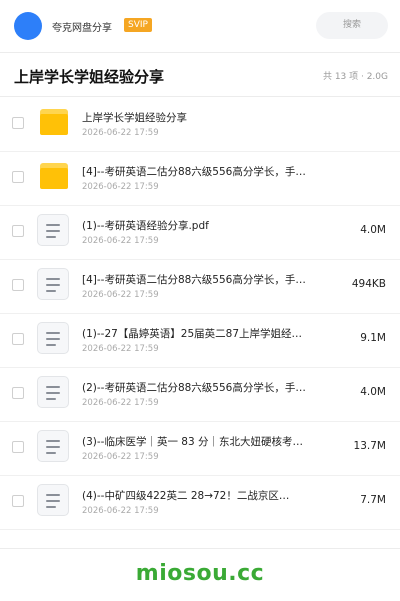 The width and height of the screenshot is (400, 601). I want to click on site-watermark: miosou.cc, so click(200, 573).